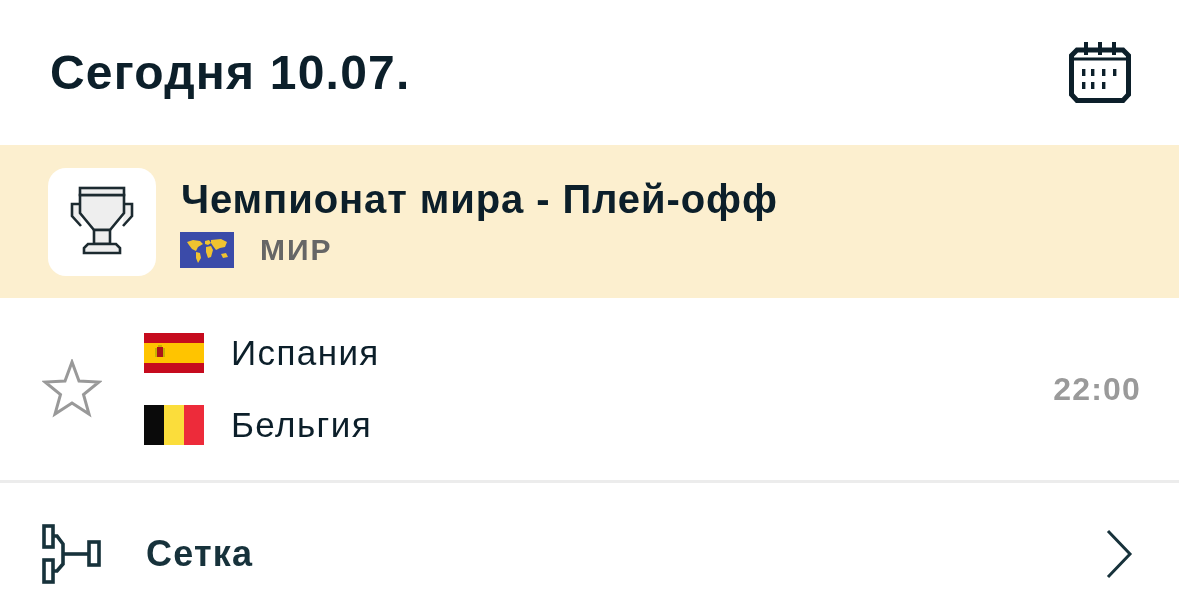 This screenshot has width=1179, height=616. Describe the element at coordinates (479, 198) in the screenshot. I see `league-title: Чемпионат мира - Плей-офф` at that location.